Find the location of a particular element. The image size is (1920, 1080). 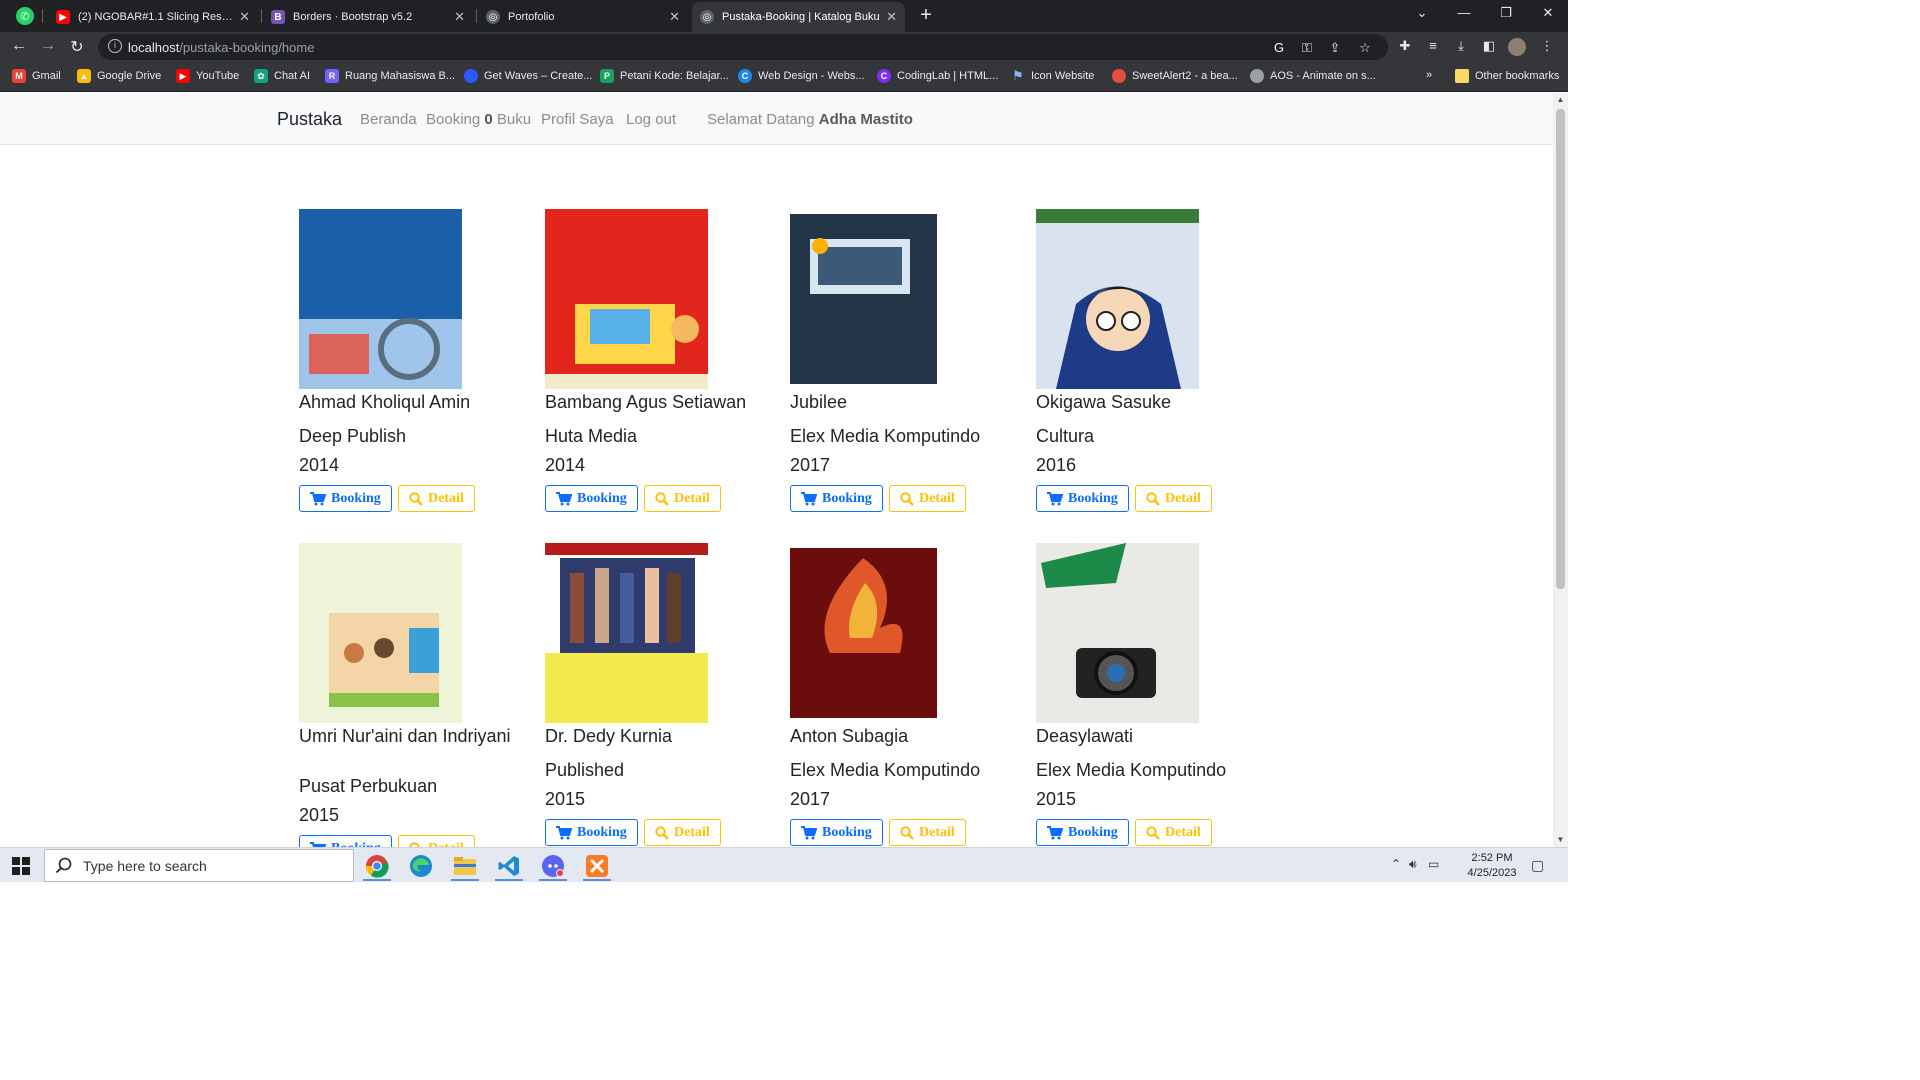

address-bar: i localhost/pustaka-booking/home G ⚿ ⇪ ☆ is located at coordinates (743, 47).